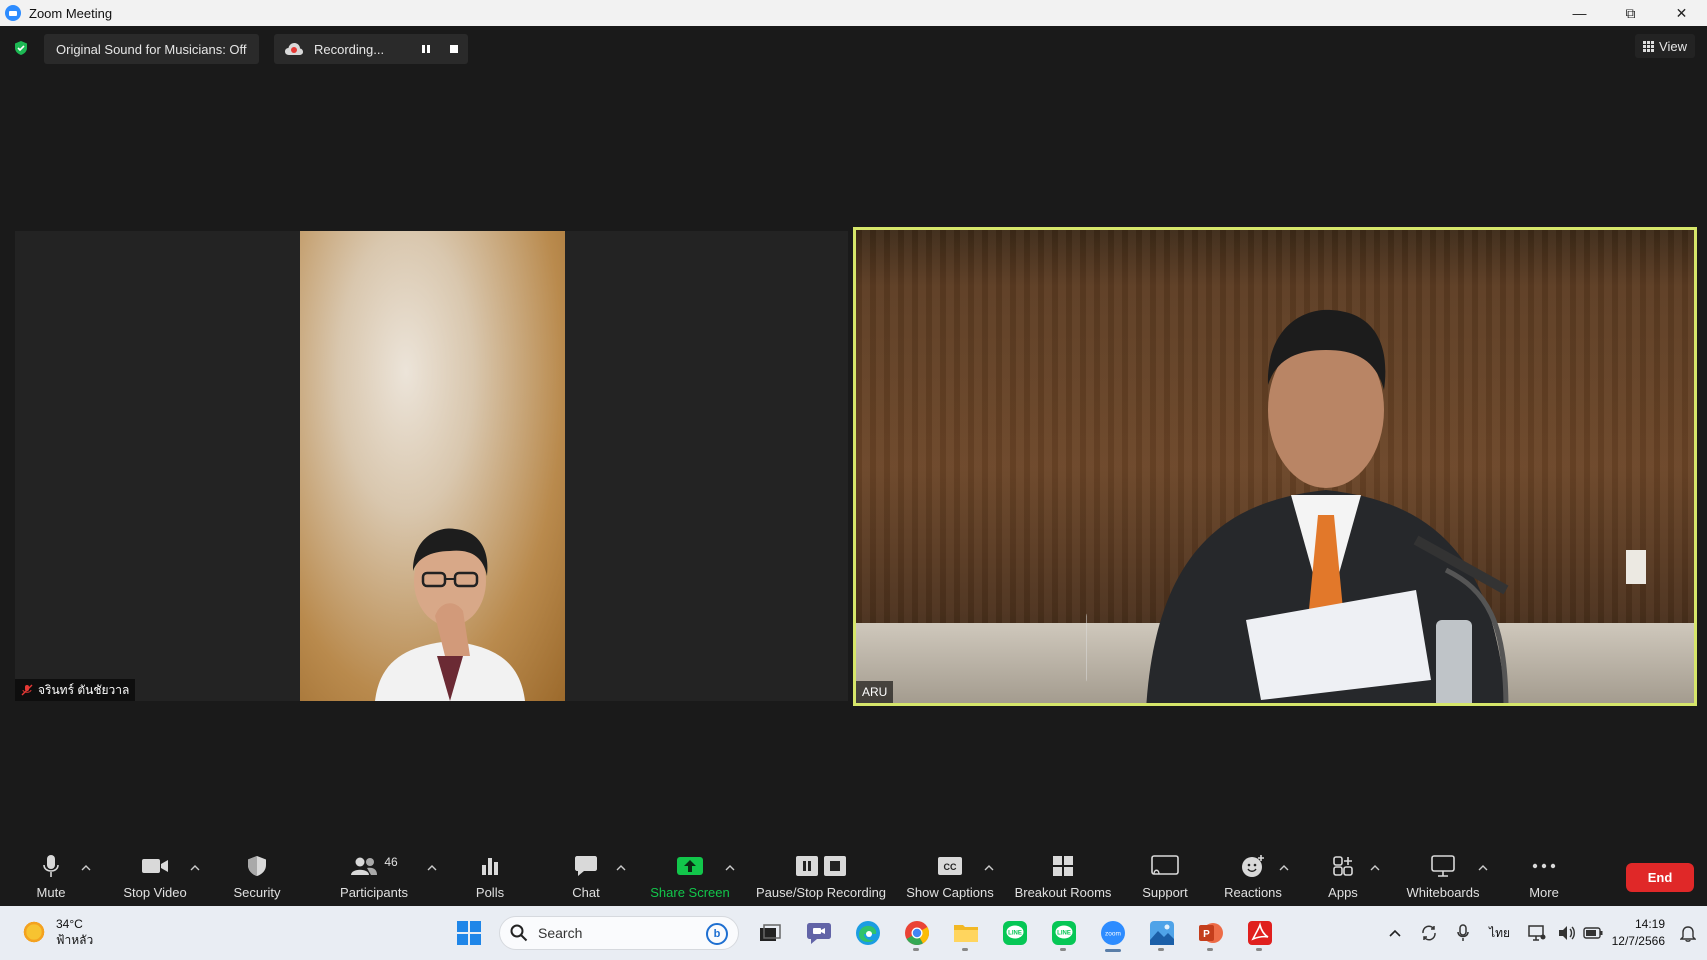 Image resolution: width=1707 pixels, height=960 pixels. I want to click on apps-button: Apps, so click(1343, 876).